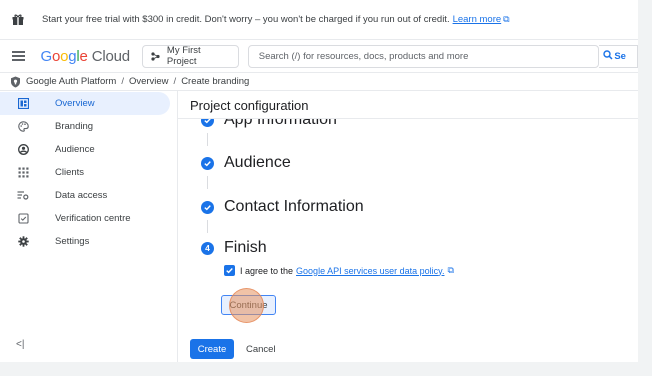  Describe the element at coordinates (370, 271) in the screenshot. I see `user-data-policy-link: Google API services user data policy.` at that location.